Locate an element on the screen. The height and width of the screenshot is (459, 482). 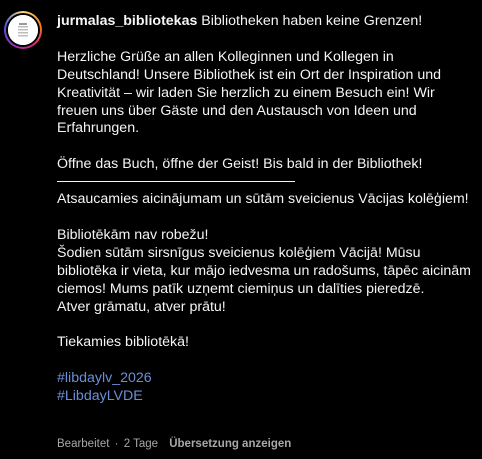
de-headline: Bibliotheken haben keine Grenzen! is located at coordinates (310, 21).